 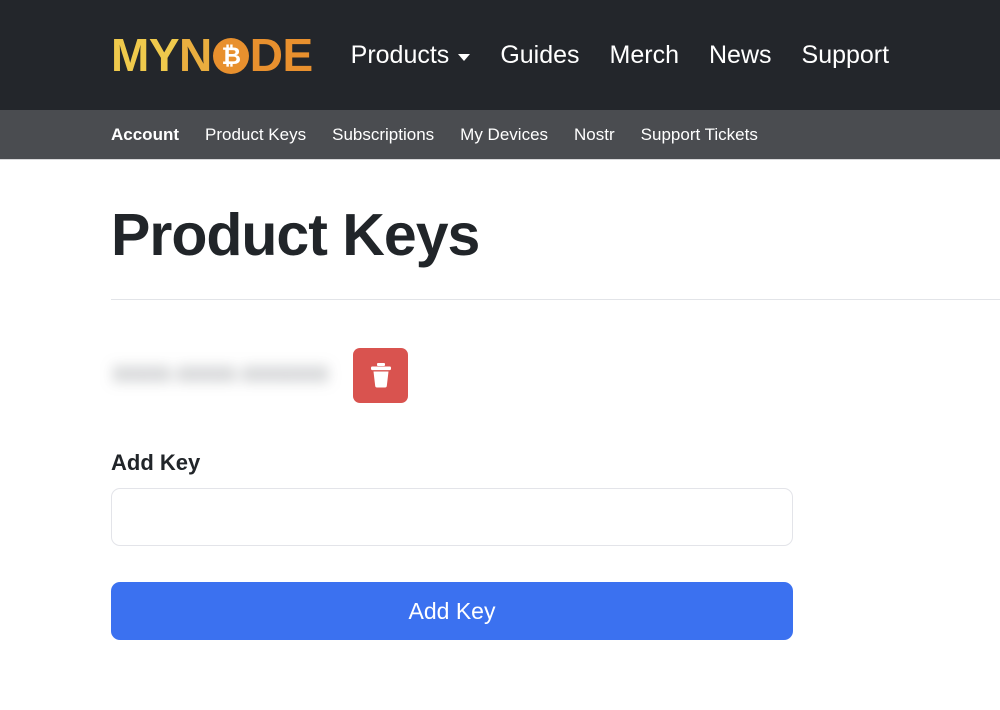 I want to click on nav-item-support: Support, so click(x=846, y=55).